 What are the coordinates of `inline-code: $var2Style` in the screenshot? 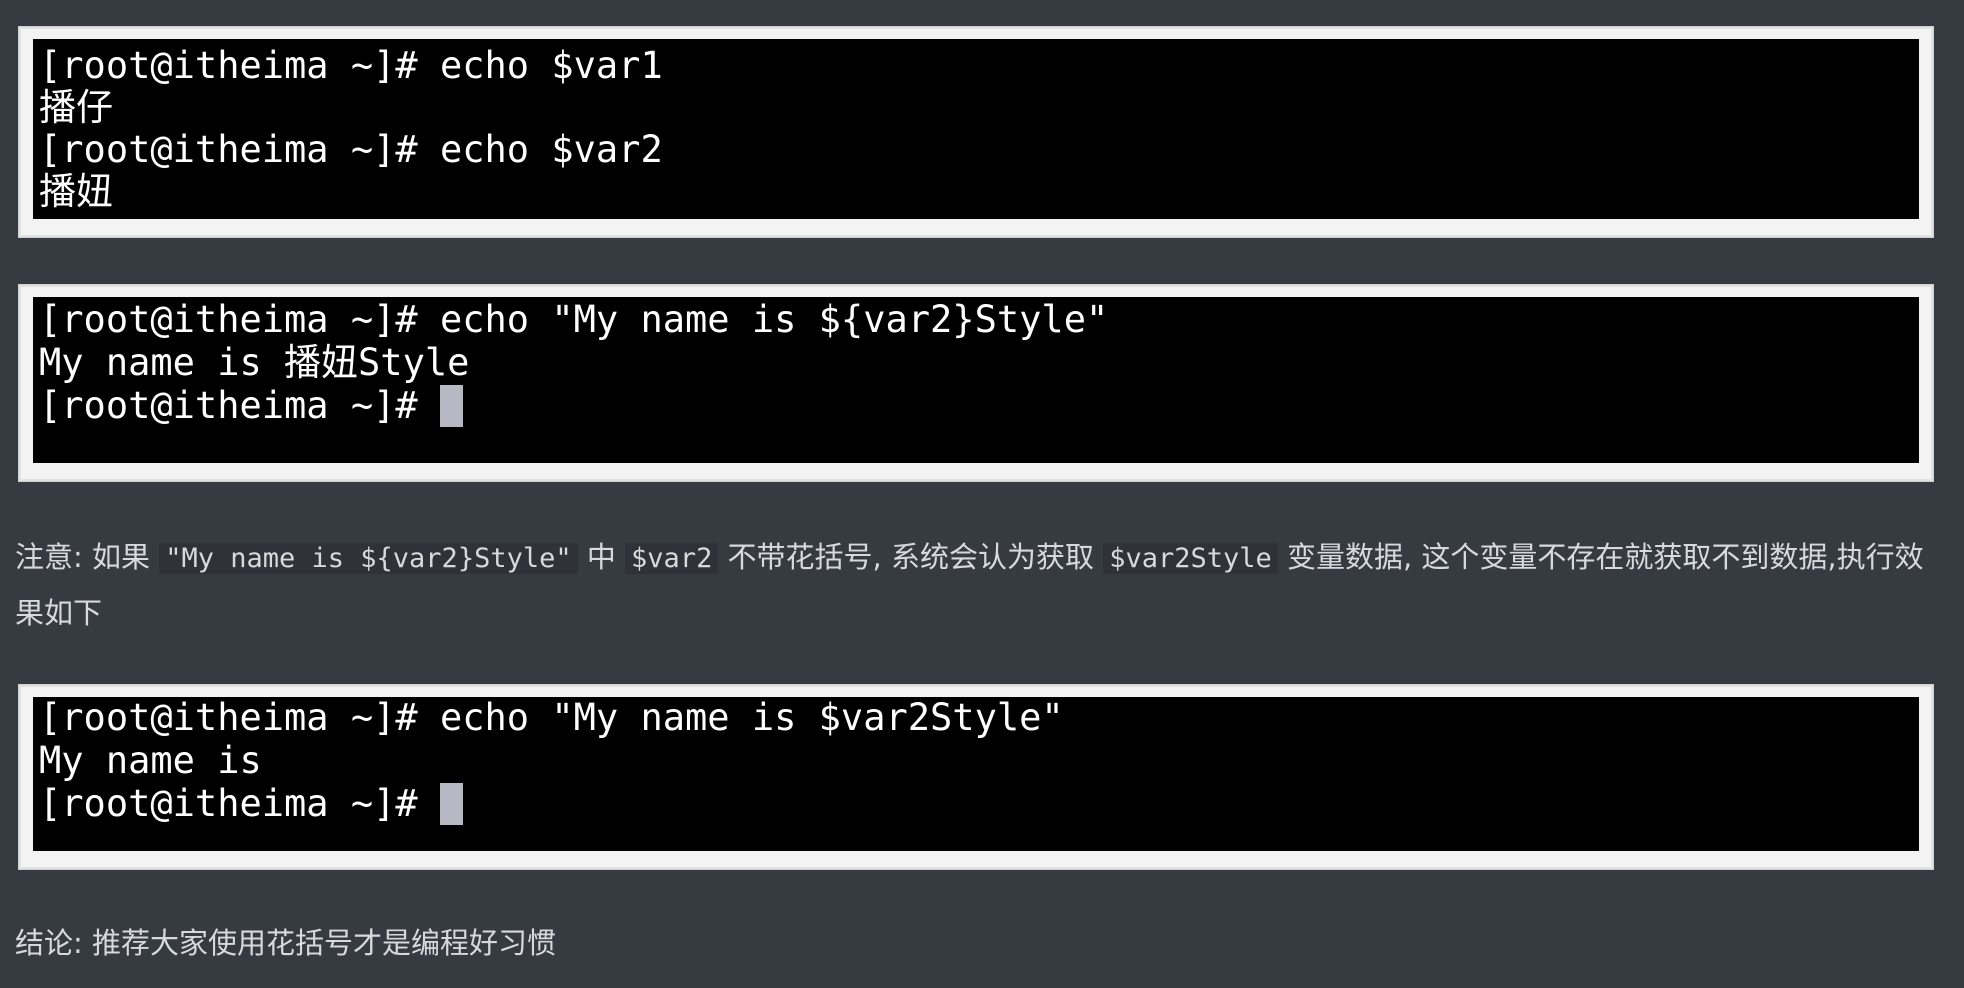 It's located at (1190, 558).